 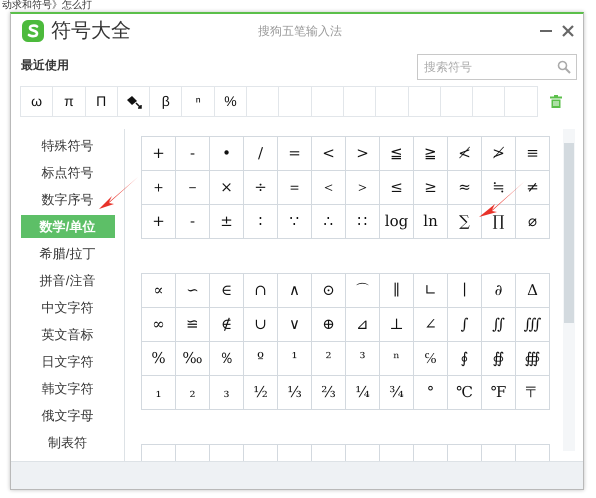 I want to click on symbol-cell: ℉, so click(x=499, y=393).